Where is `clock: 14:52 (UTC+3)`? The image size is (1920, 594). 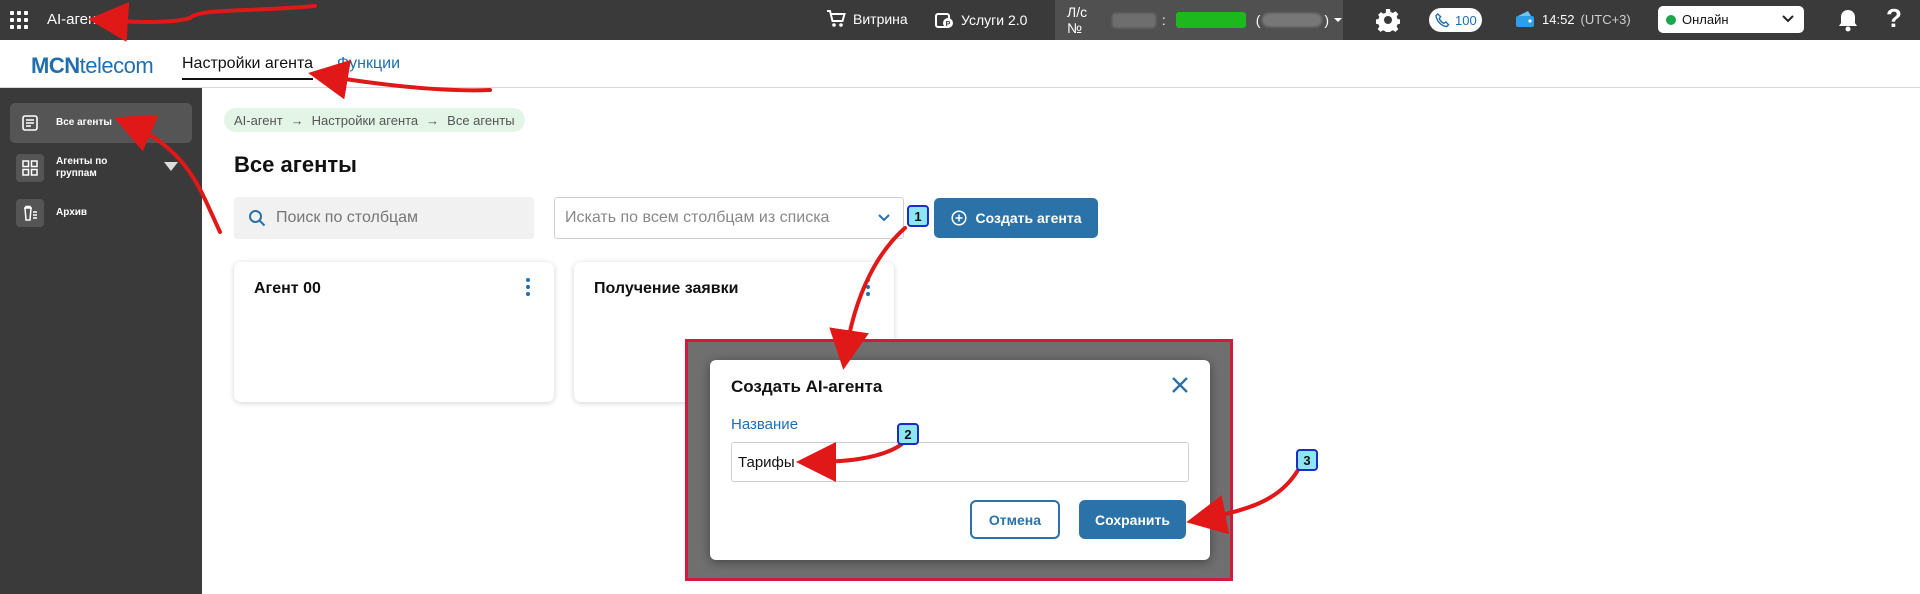 clock: 14:52 (UTC+3) is located at coordinates (1572, 19).